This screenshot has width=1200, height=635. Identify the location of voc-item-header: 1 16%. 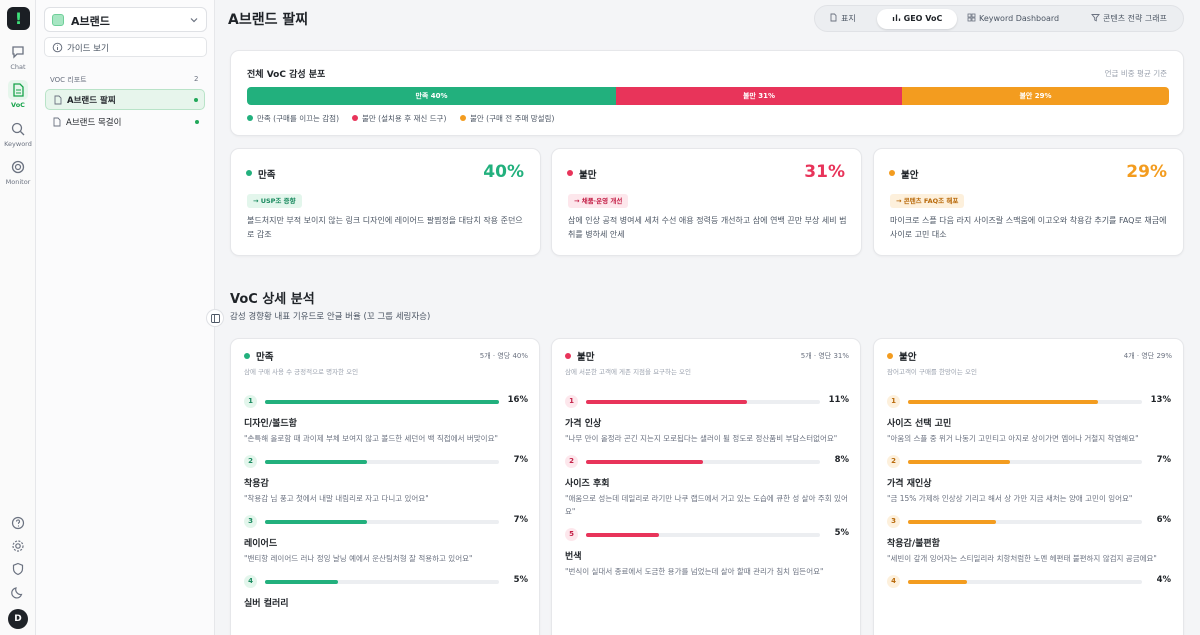
(386, 402).